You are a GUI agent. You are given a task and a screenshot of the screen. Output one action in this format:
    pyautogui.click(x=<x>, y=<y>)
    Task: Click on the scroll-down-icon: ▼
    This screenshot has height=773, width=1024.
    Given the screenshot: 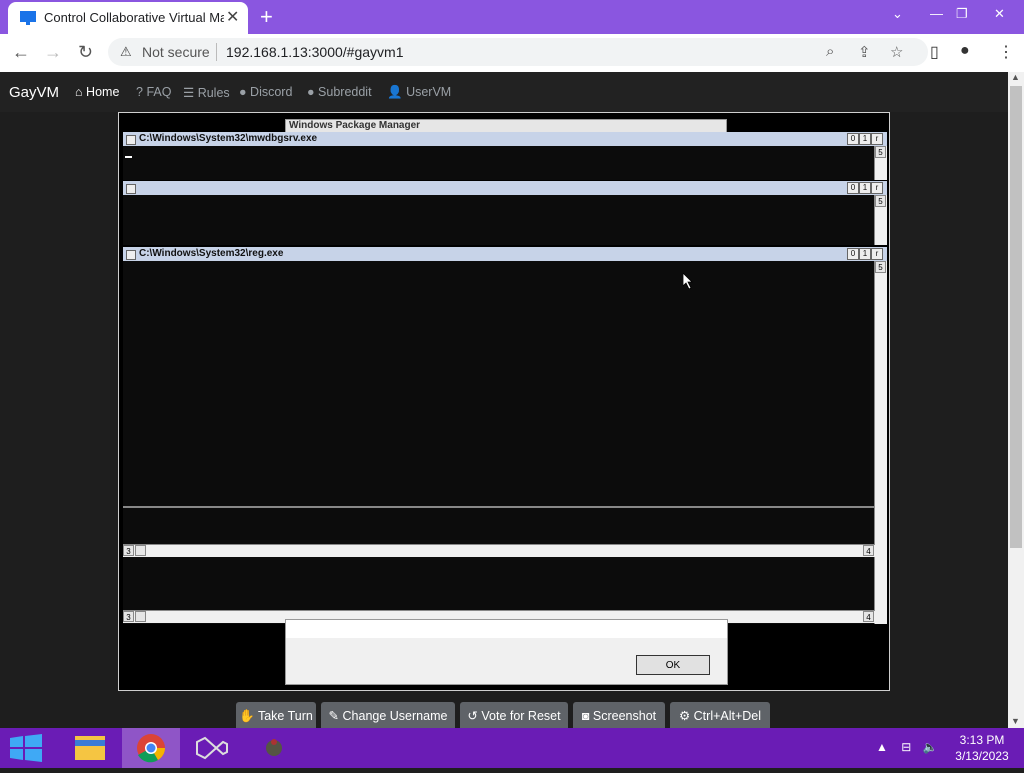 What is the action you would take?
    pyautogui.click(x=1015, y=721)
    